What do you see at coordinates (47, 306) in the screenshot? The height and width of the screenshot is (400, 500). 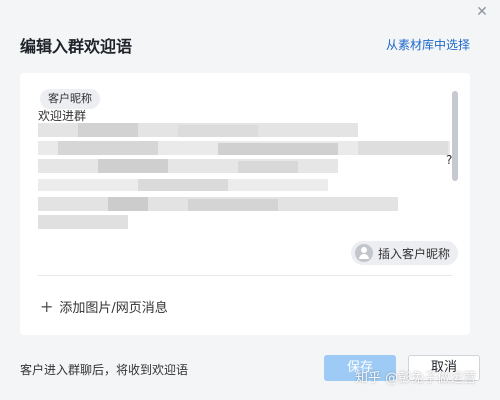 I see `plus-icon: +` at bounding box center [47, 306].